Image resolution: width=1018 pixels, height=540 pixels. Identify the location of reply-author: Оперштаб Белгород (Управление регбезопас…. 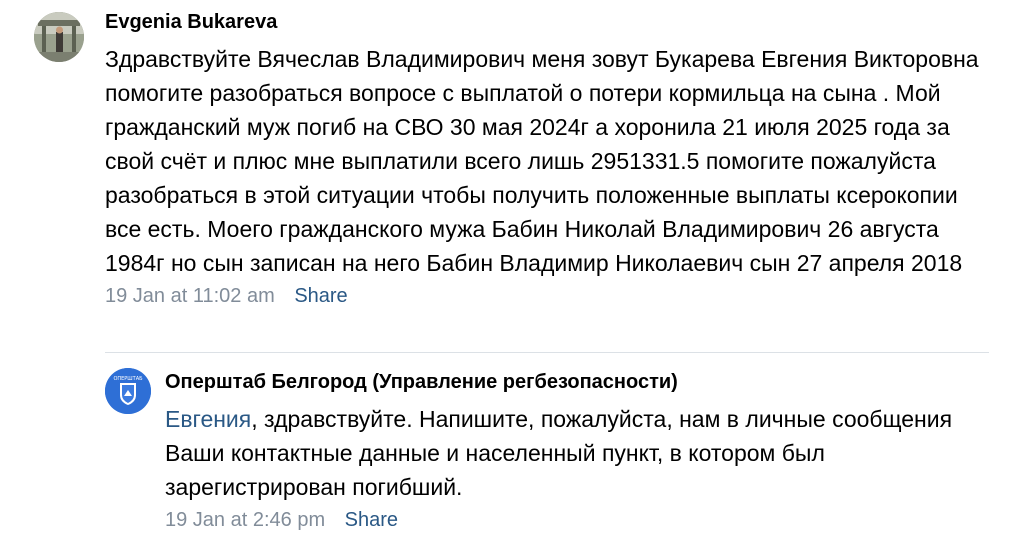
(575, 382).